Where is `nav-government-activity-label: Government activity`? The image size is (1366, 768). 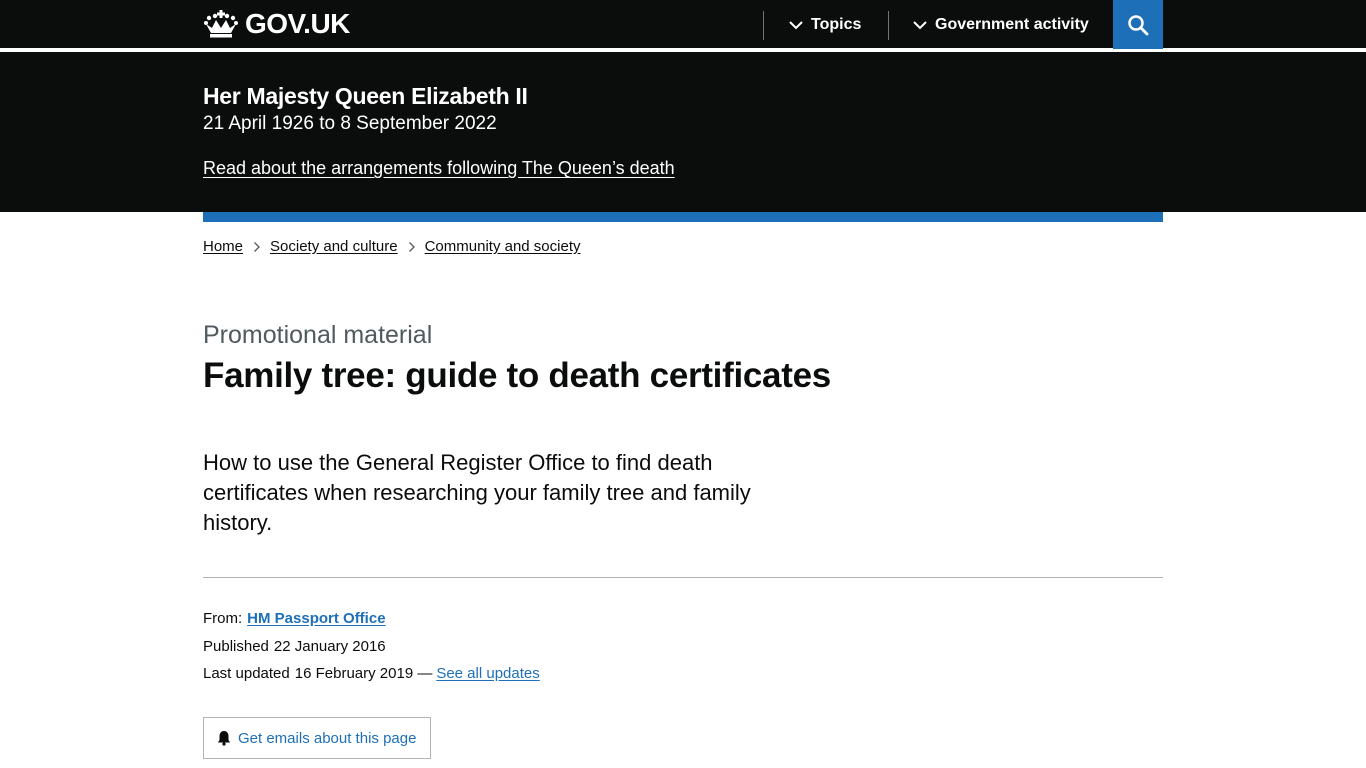
nav-government-activity-label: Government activity is located at coordinates (1012, 24).